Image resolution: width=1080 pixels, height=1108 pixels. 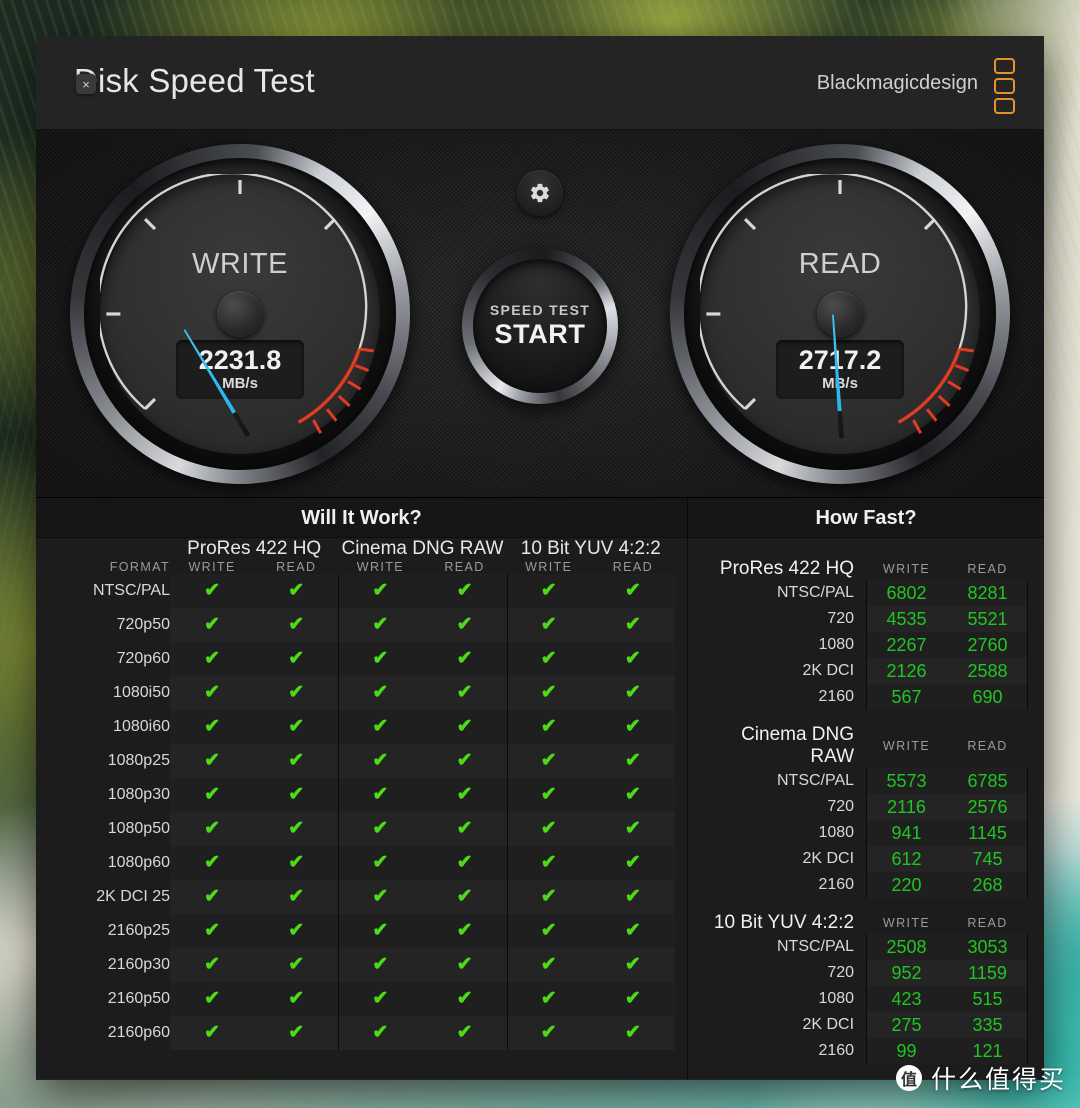 I want to click on settings-button, so click(x=540, y=193).